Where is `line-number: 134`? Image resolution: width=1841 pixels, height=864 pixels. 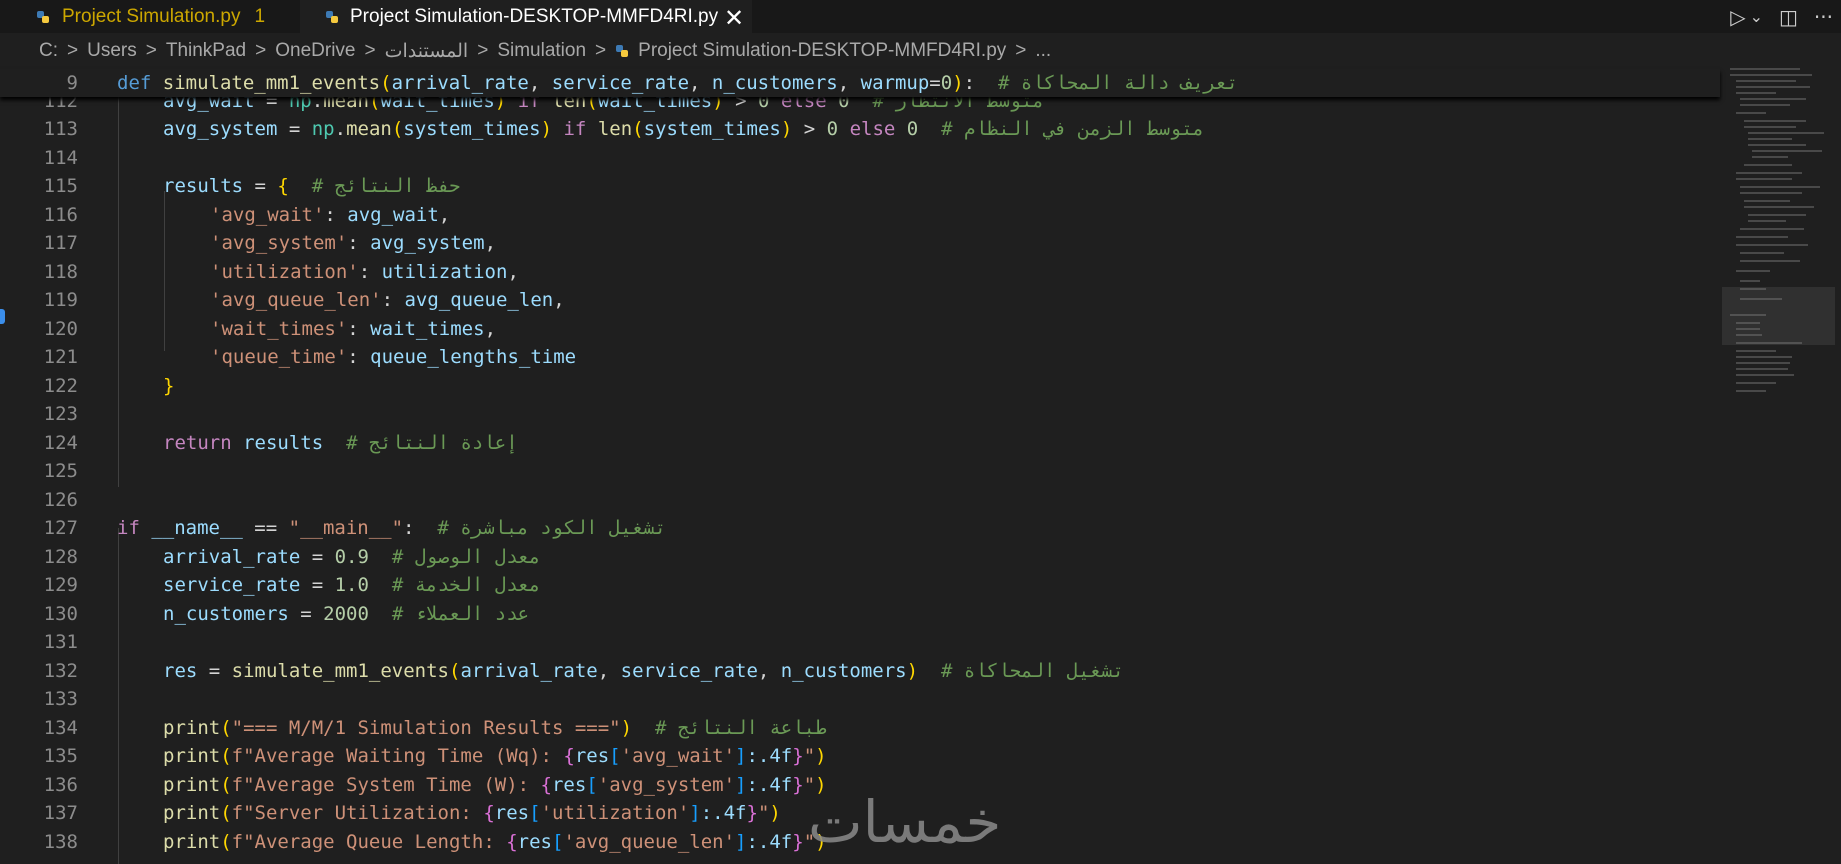 line-number: 134 is located at coordinates (60, 727).